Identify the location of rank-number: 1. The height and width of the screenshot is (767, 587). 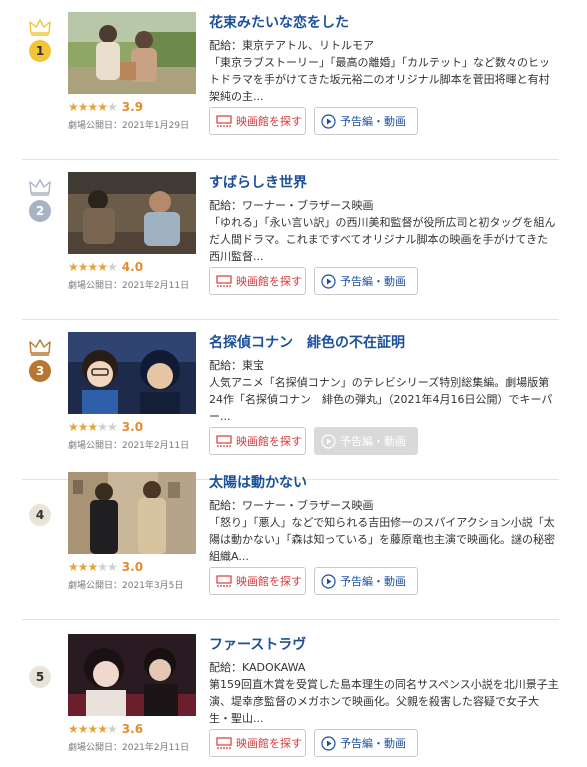
(40, 51).